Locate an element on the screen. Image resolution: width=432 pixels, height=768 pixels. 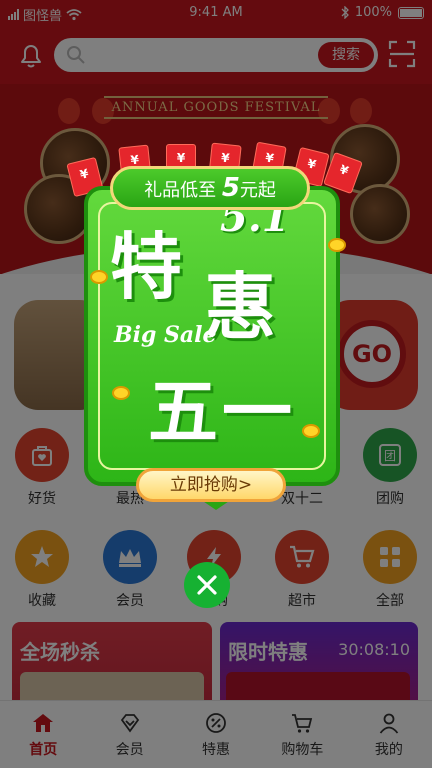
headline-bigsale: Big Sale is located at coordinates (165, 335).